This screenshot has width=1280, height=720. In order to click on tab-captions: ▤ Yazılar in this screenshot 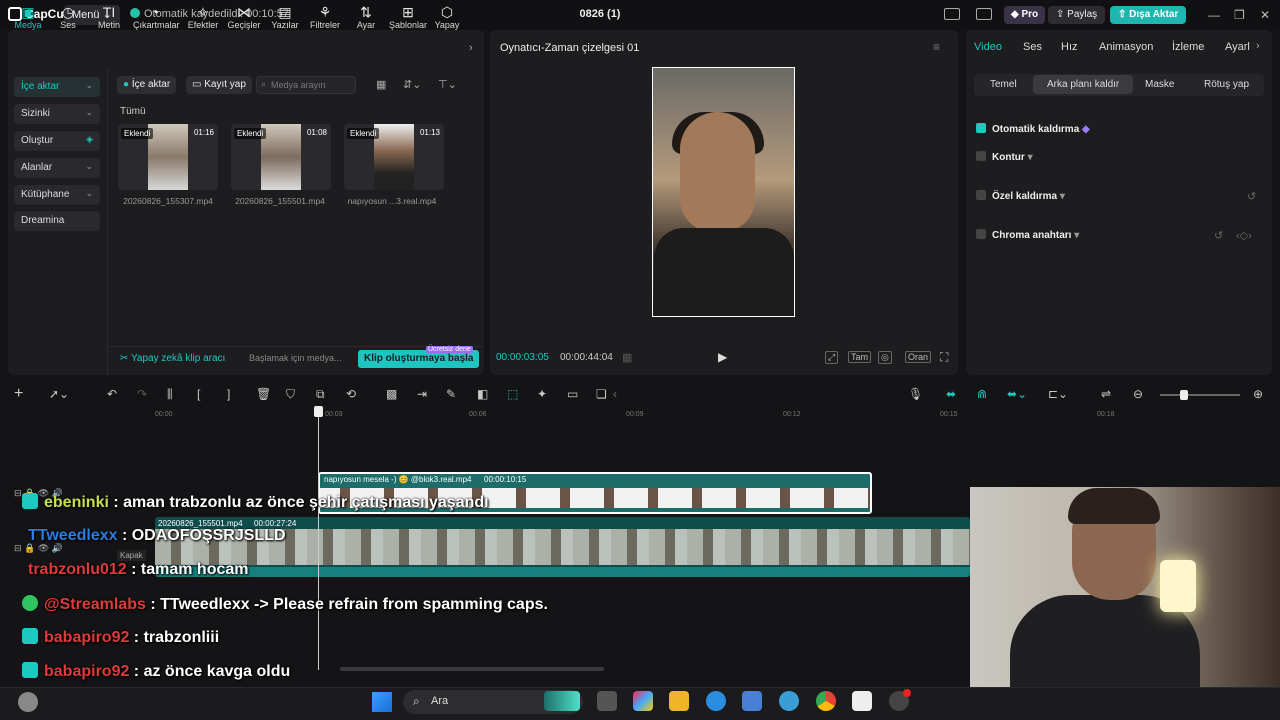, I will do `click(285, 17)`.